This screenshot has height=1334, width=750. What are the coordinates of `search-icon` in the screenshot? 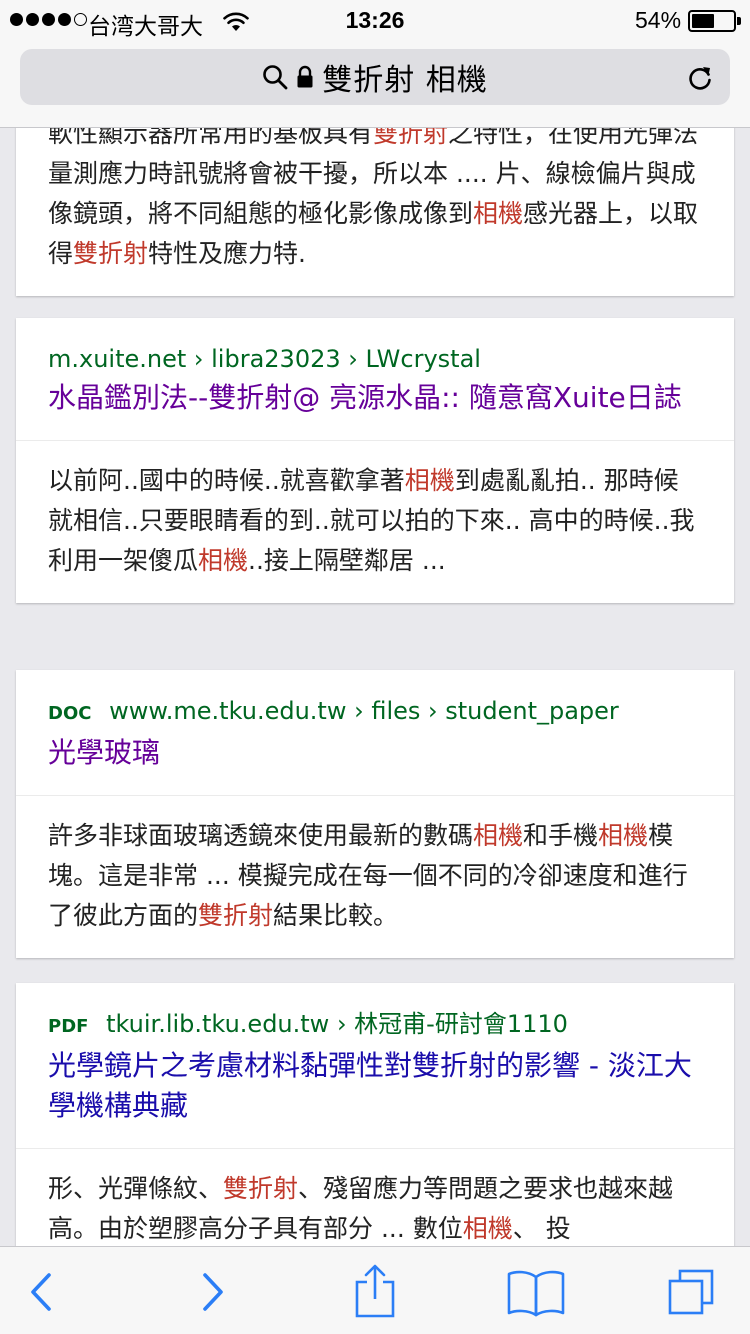 It's located at (275, 77).